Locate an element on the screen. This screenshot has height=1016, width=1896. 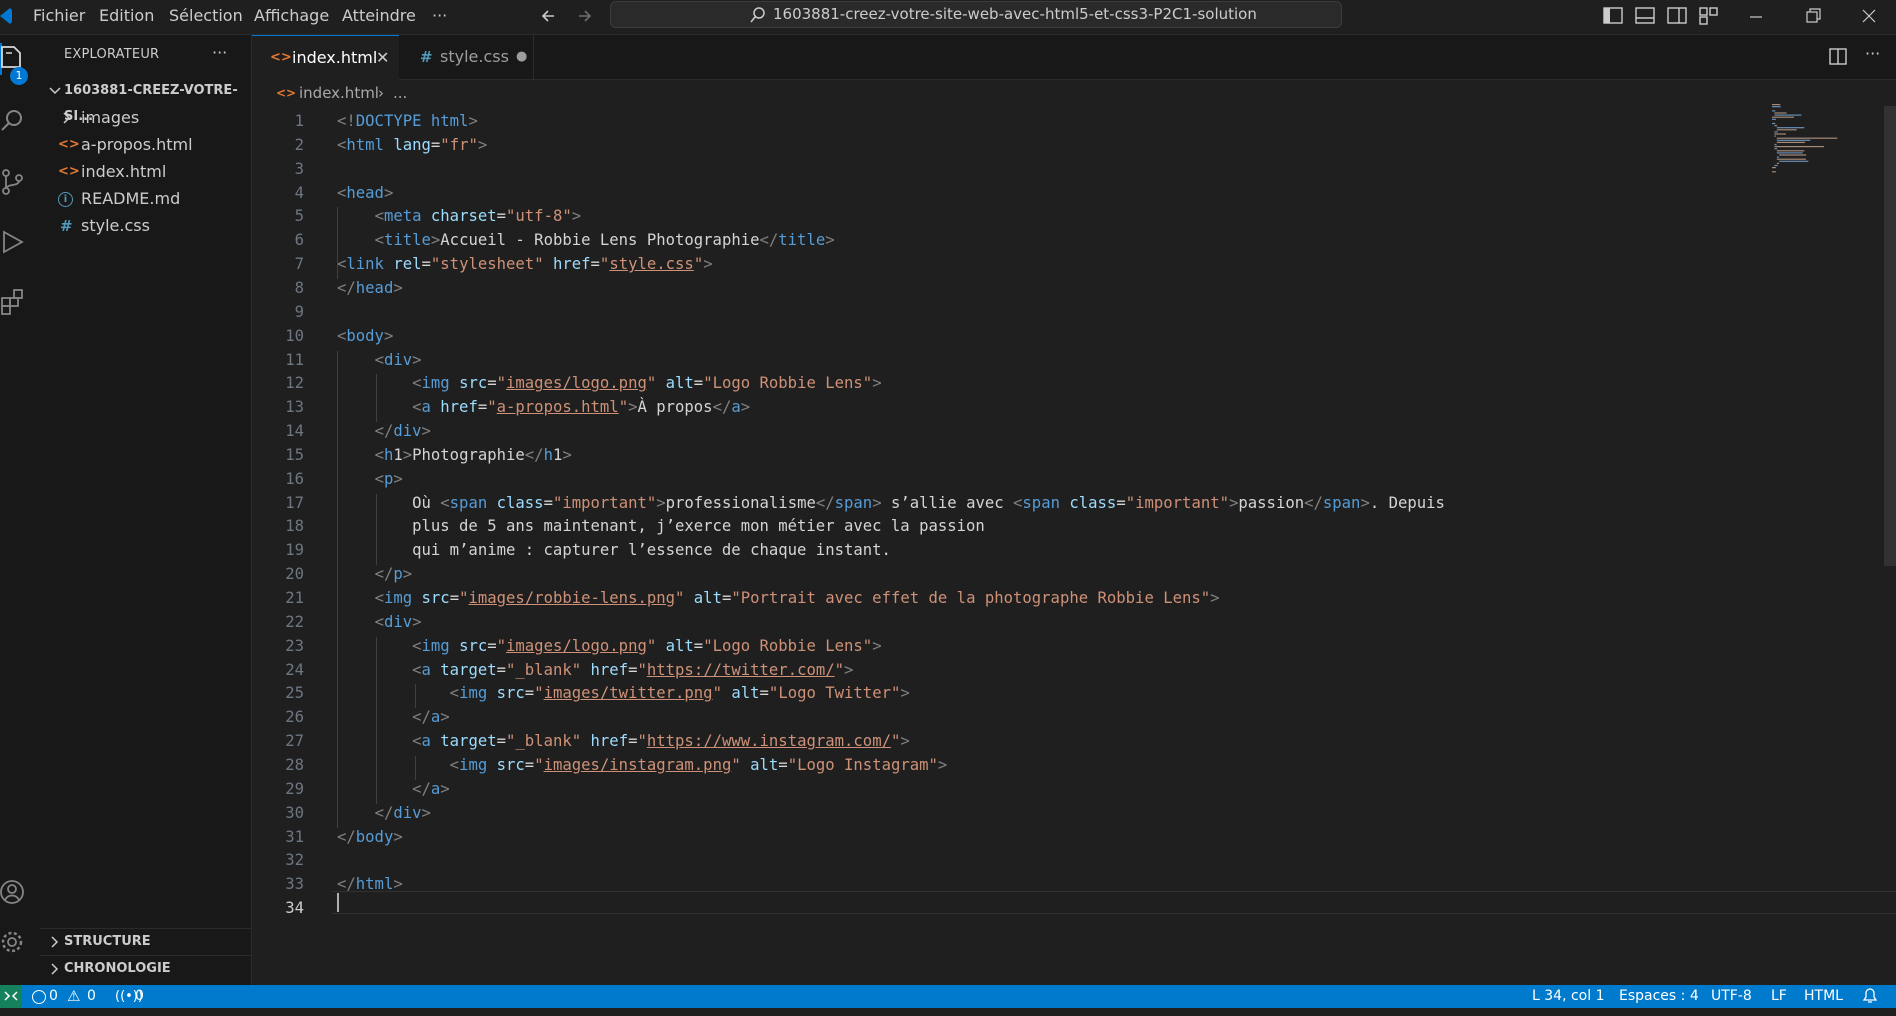
breadcrumb-file: index.html is located at coordinates (339, 93).